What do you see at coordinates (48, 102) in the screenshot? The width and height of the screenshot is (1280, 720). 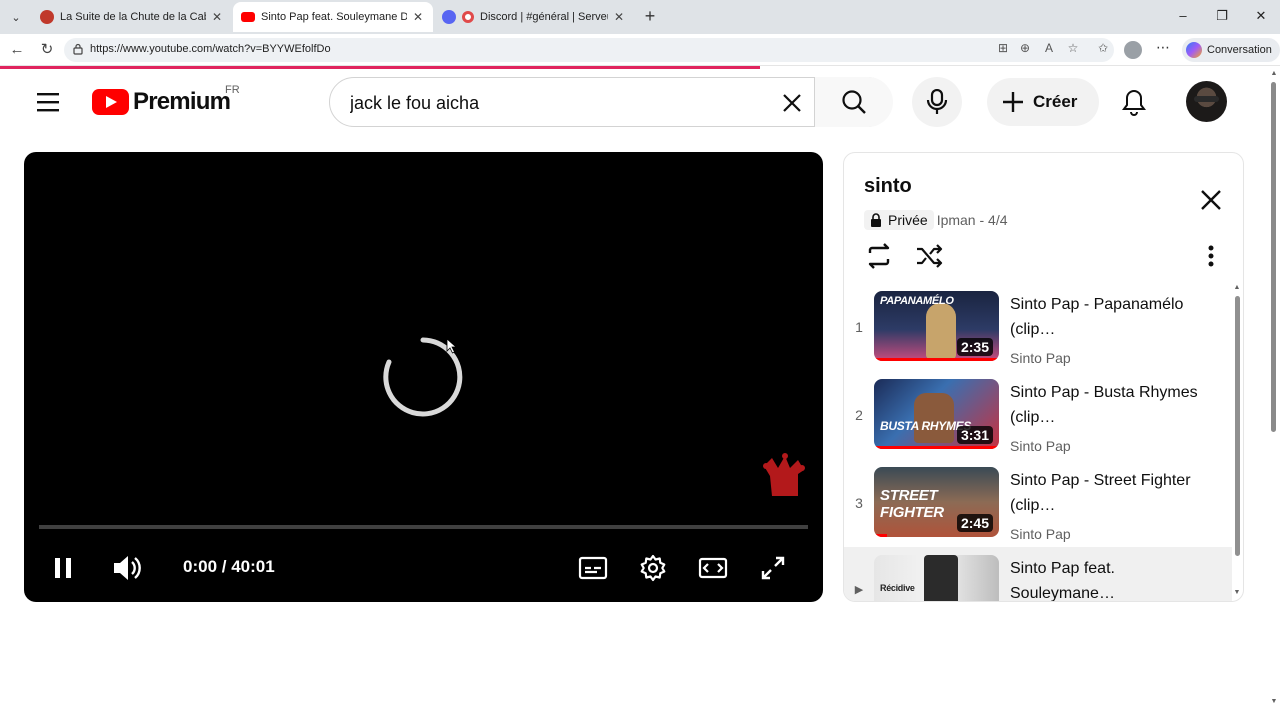 I see `hamburger-menu-icon` at bounding box center [48, 102].